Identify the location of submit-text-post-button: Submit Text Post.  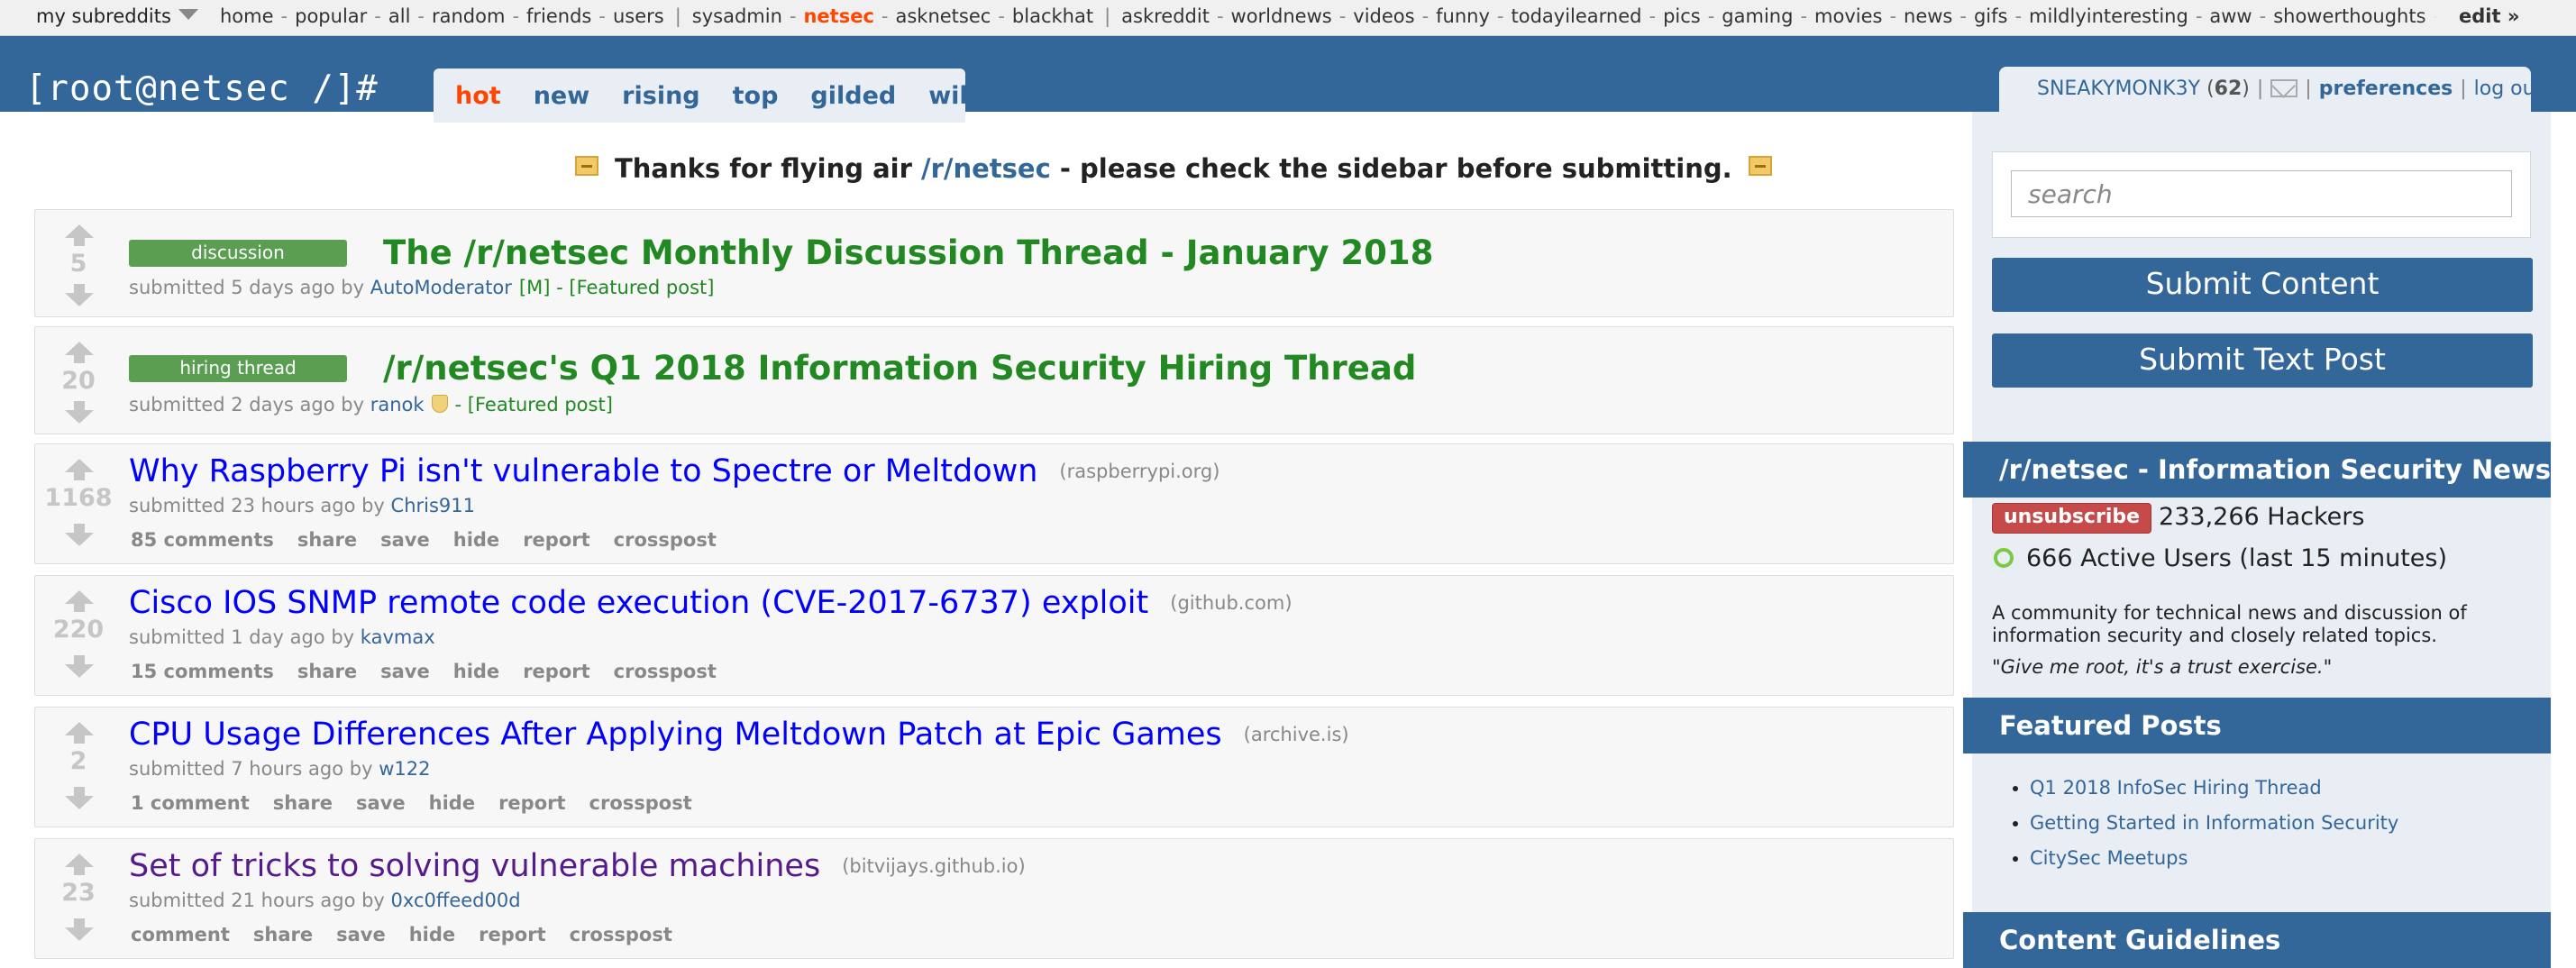
(2262, 360).